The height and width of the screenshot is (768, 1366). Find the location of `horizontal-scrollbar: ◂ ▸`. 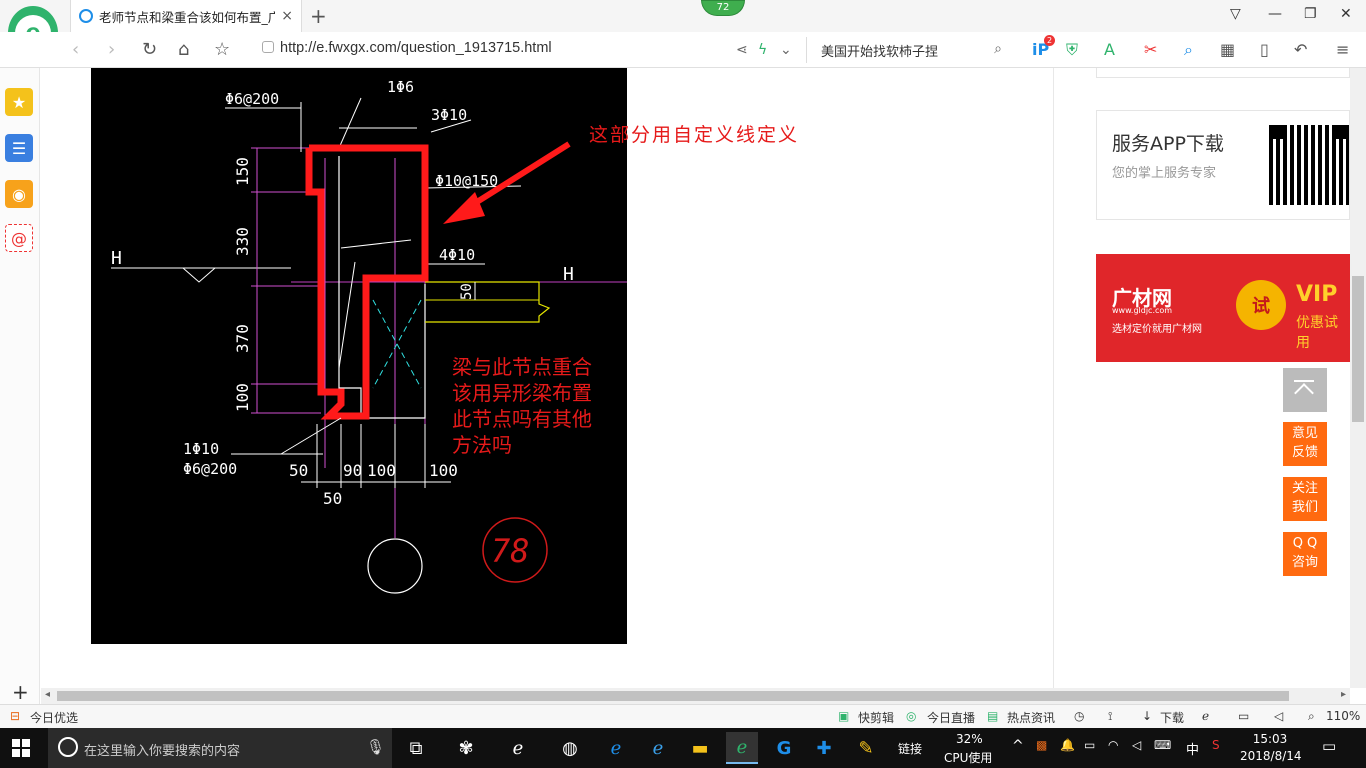

horizontal-scrollbar: ◂ ▸ is located at coordinates (695, 696).